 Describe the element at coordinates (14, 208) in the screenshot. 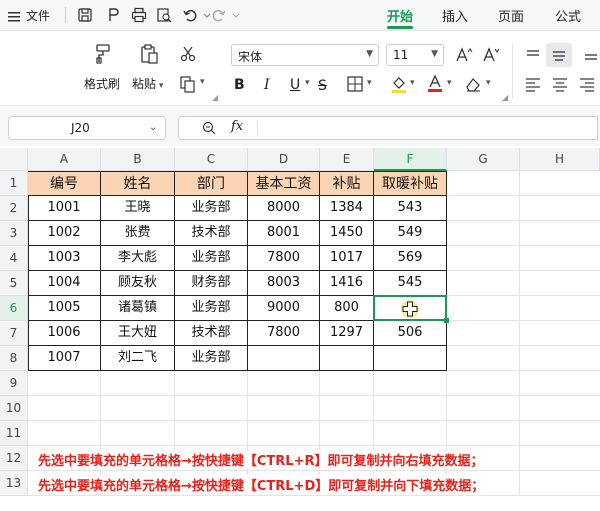

I see `row-header-2: 2` at that location.